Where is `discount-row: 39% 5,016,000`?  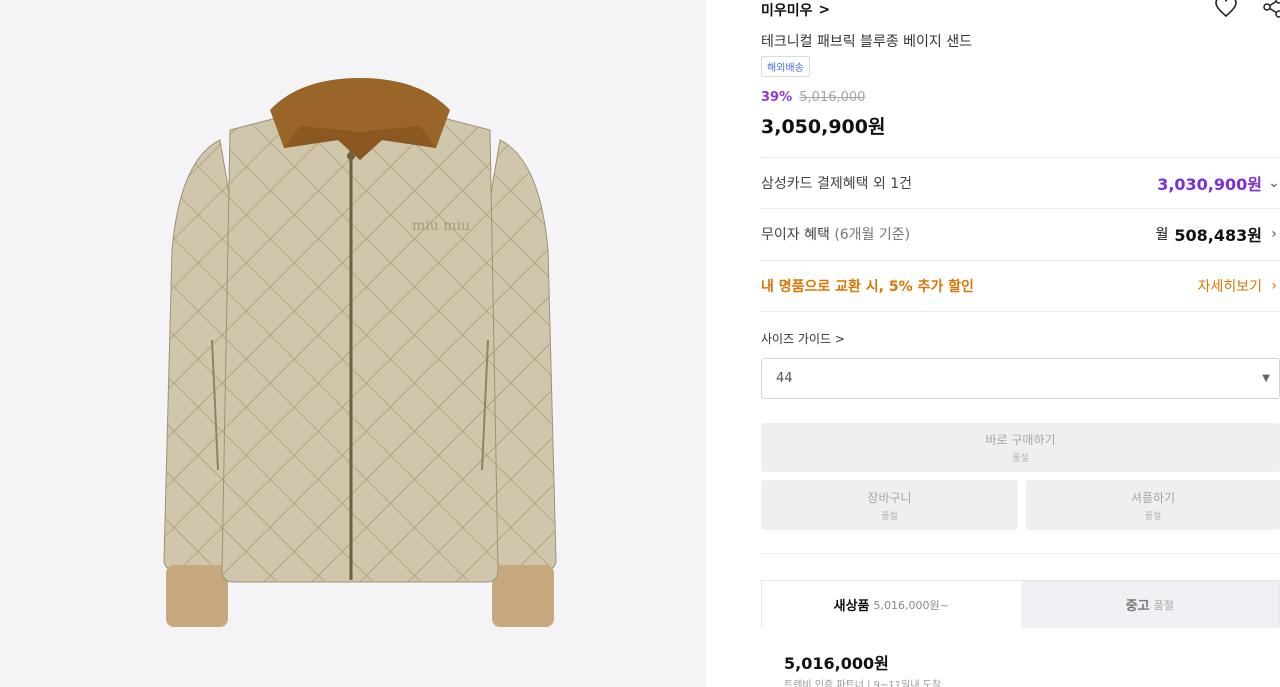
discount-row: 39% 5,016,000 is located at coordinates (813, 97).